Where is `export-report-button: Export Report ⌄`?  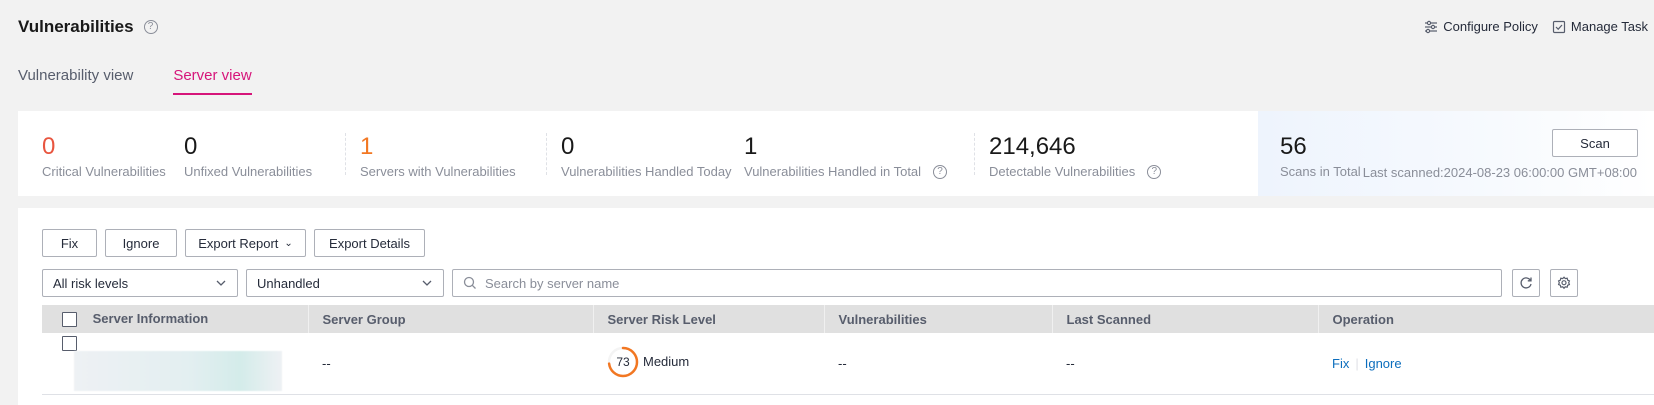 export-report-button: Export Report ⌄ is located at coordinates (245, 243).